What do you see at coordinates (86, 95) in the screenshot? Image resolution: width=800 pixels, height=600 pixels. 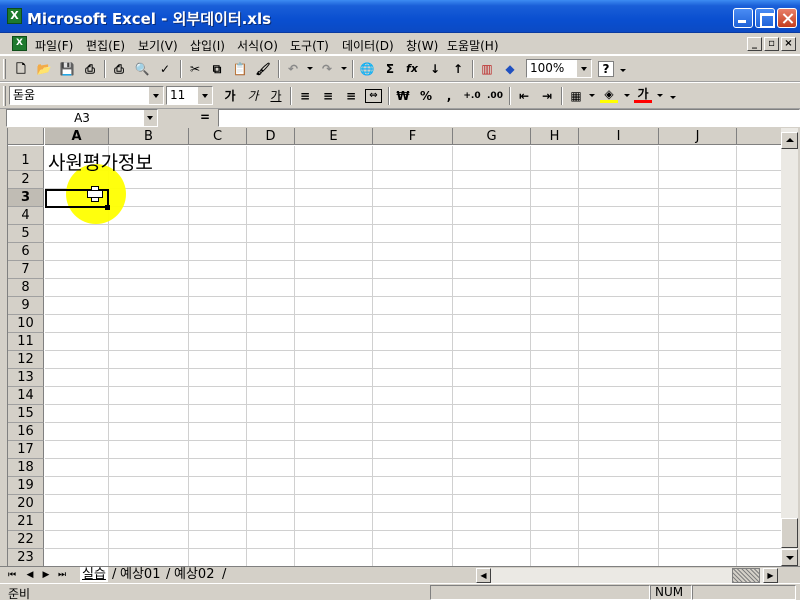 I see `font-name-select: 돋움` at bounding box center [86, 95].